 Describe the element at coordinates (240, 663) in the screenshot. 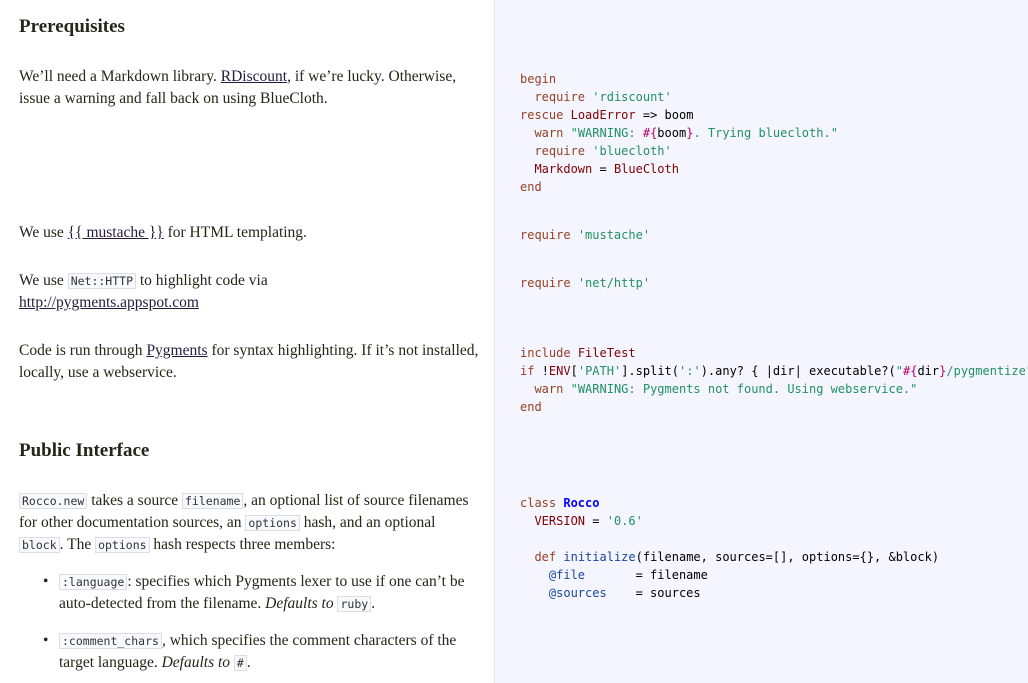

I see `inline-code: #` at that location.